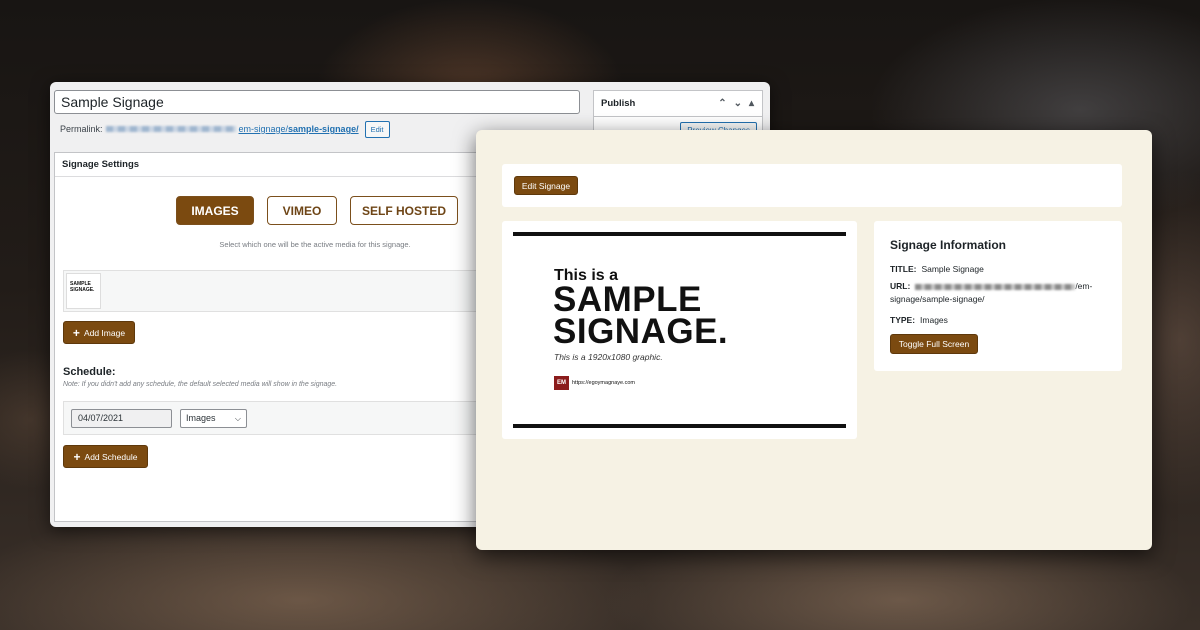  Describe the element at coordinates (317, 102) in the screenshot. I see `post-title-input: Sample Signage` at that location.